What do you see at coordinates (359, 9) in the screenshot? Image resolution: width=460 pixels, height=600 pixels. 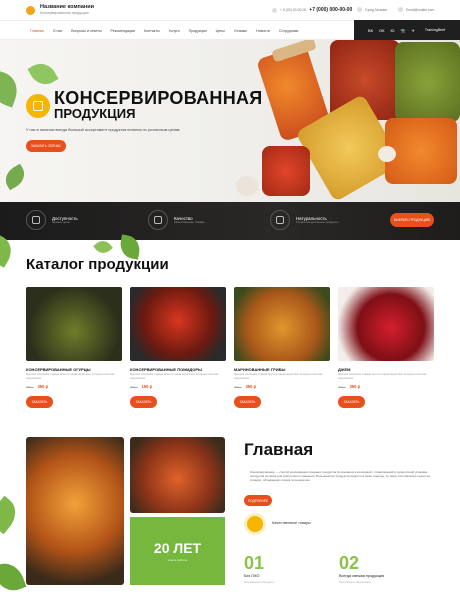 I see `location-icon` at bounding box center [359, 9].